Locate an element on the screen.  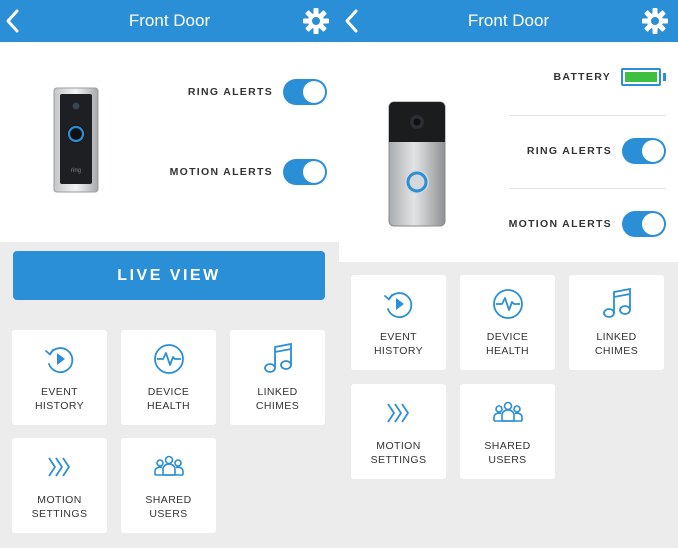
live-view-button: LIVE VIEW is located at coordinates (169, 275).